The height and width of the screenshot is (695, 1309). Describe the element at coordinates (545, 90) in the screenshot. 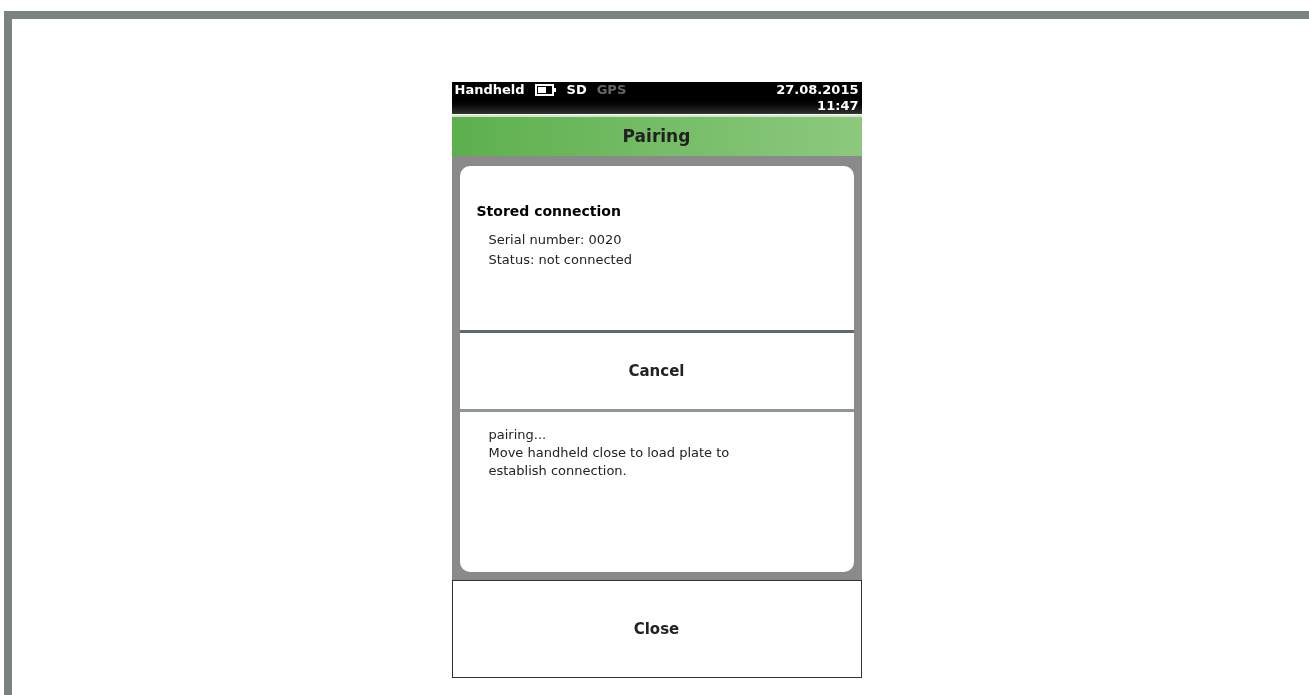

I see `battery-icon` at that location.